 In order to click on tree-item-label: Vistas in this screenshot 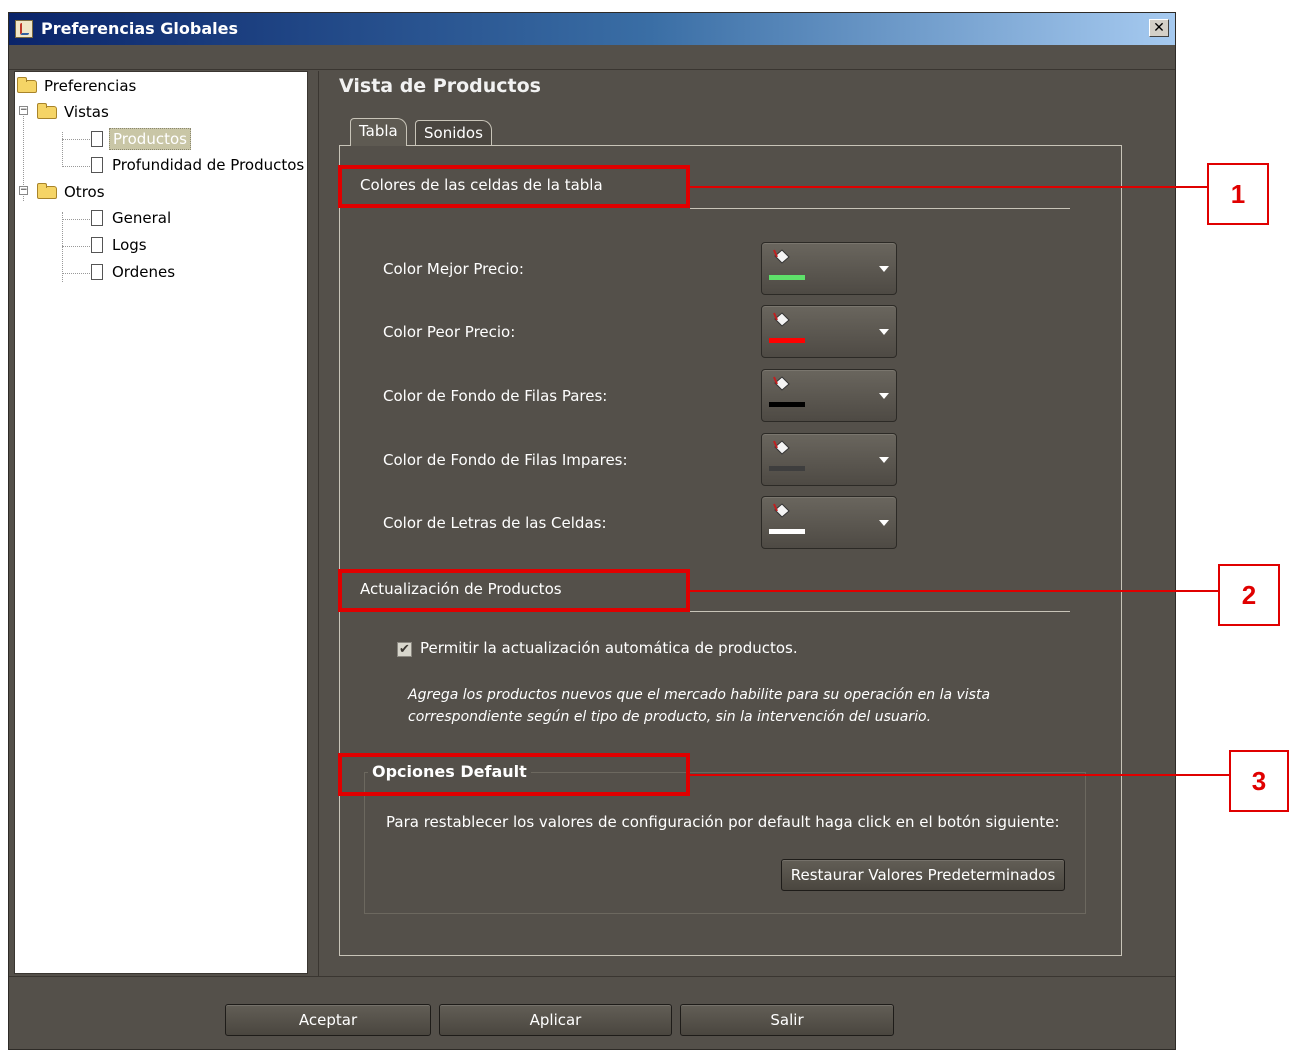, I will do `click(86, 112)`.